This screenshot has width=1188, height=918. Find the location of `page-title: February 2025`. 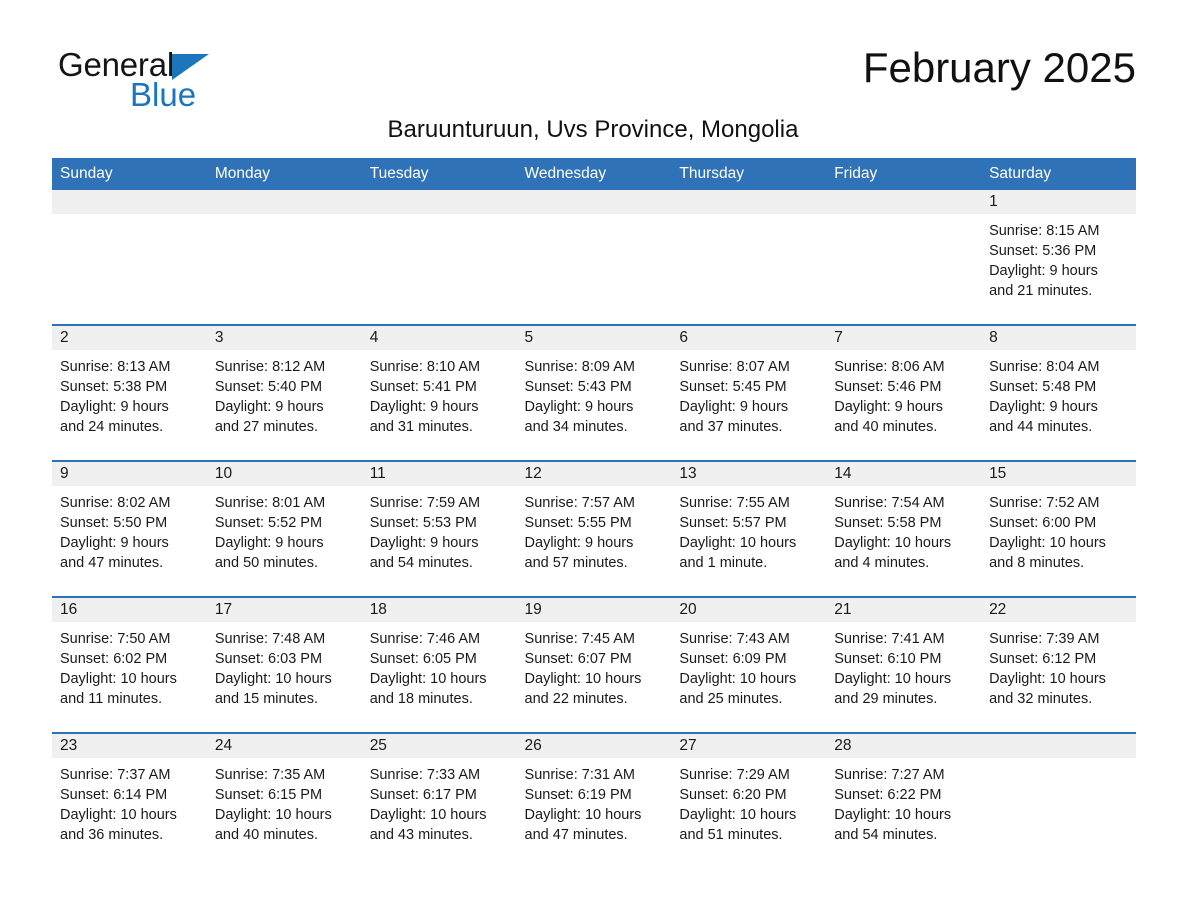

page-title: February 2025 is located at coordinates (999, 67).